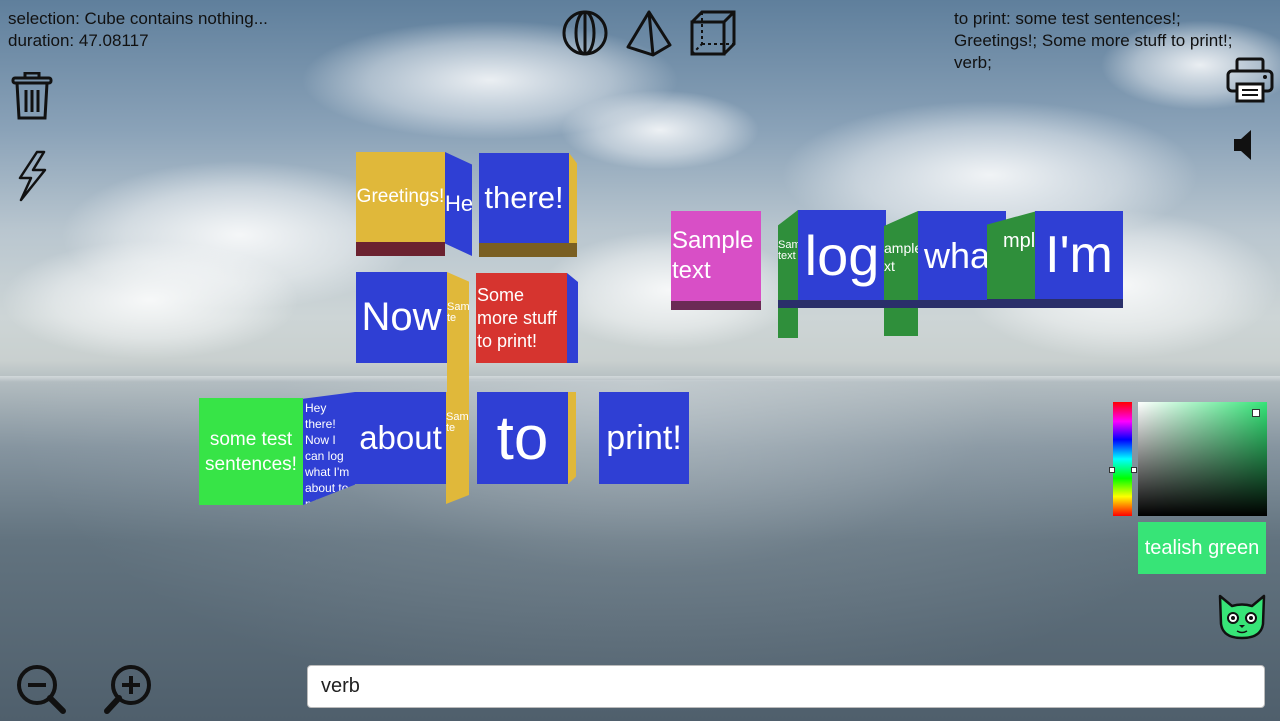  What do you see at coordinates (1079, 255) in the screenshot?
I see `cube-front-face: I'm` at bounding box center [1079, 255].